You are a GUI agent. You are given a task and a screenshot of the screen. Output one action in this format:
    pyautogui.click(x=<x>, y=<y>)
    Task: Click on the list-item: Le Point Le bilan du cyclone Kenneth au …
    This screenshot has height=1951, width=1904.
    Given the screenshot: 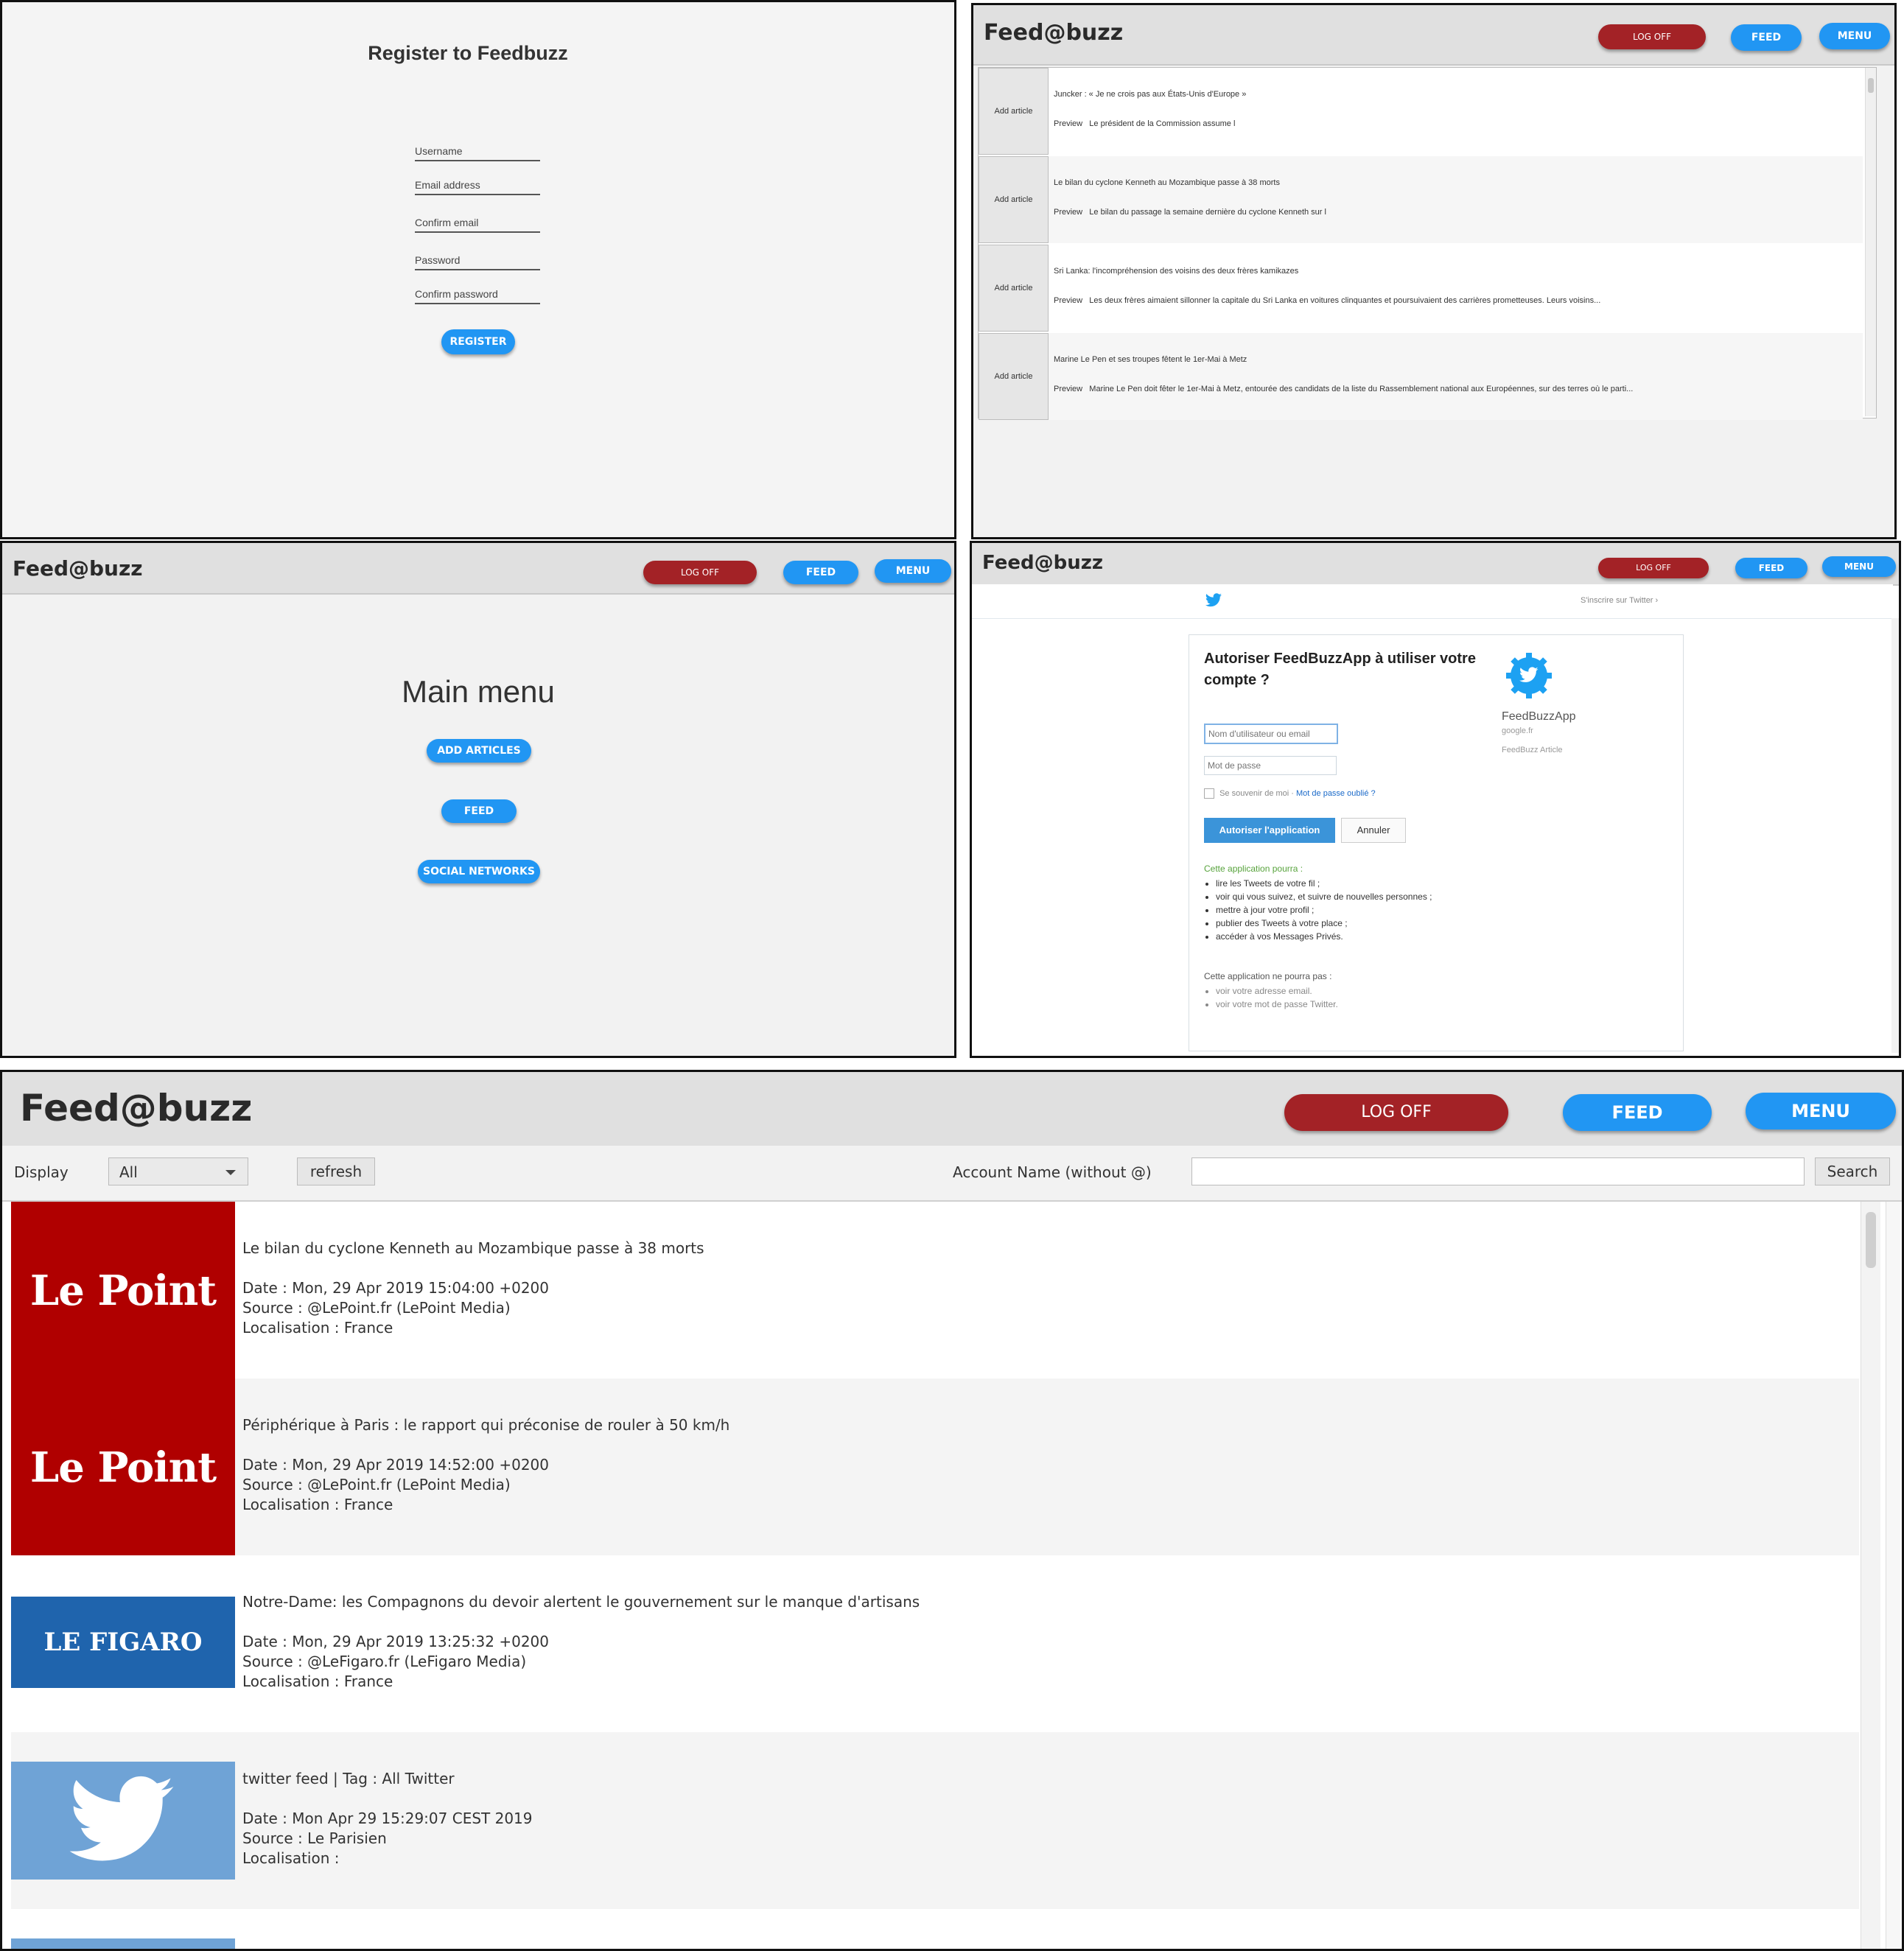 What is the action you would take?
    pyautogui.click(x=935, y=1290)
    